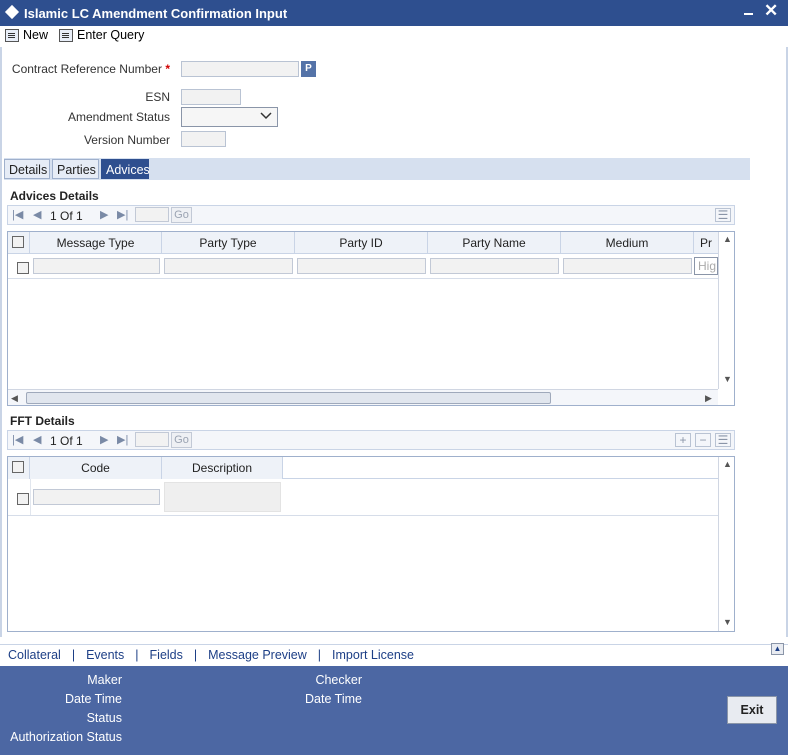 The height and width of the screenshot is (755, 788). I want to click on minimize-icon, so click(748, 14).